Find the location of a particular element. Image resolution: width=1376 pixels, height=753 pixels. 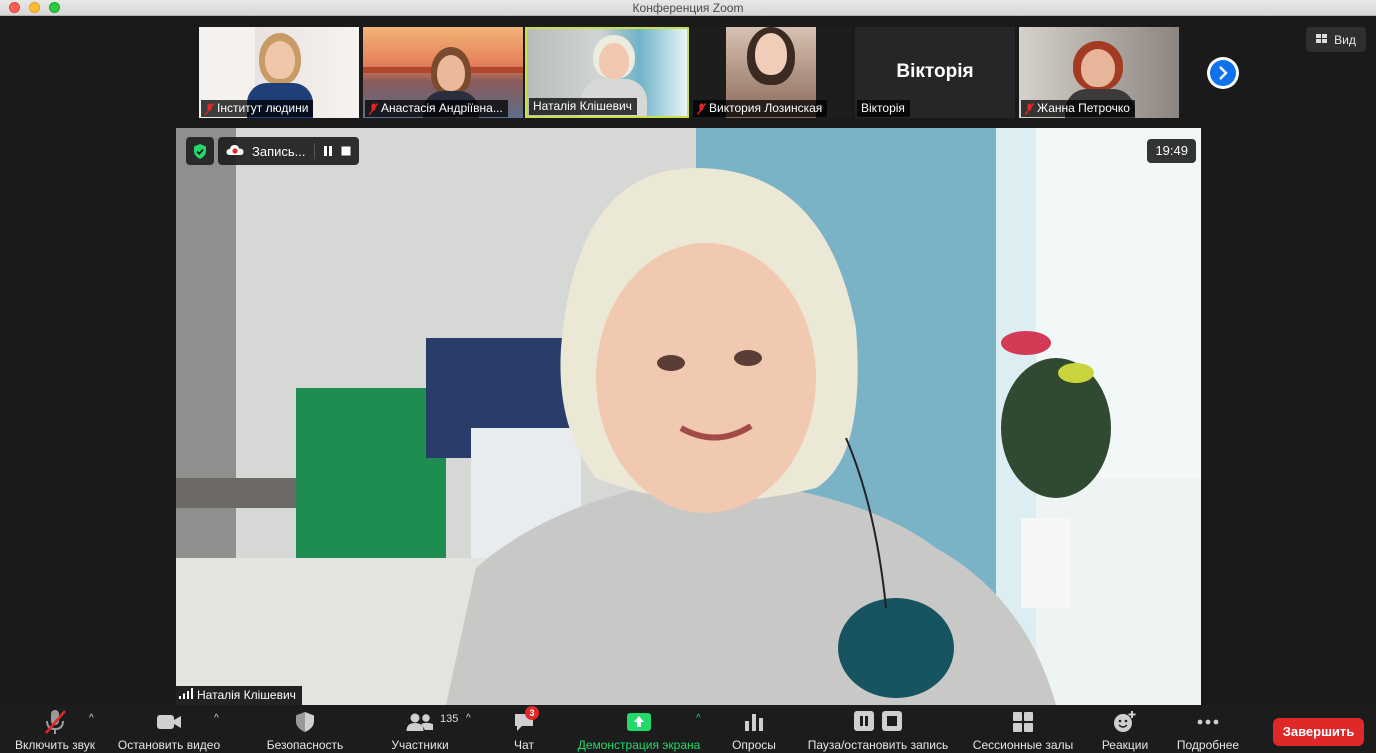

participant-name-tag: Наталія Клішевич is located at coordinates (583, 106).